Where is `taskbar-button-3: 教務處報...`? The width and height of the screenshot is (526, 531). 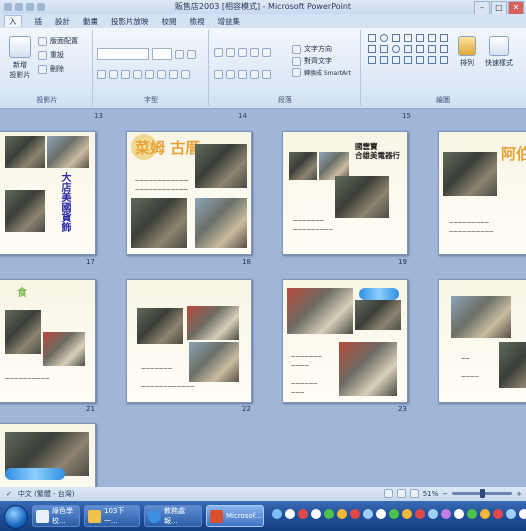
taskbar-button-3: 教務處報... is located at coordinates (173, 516).